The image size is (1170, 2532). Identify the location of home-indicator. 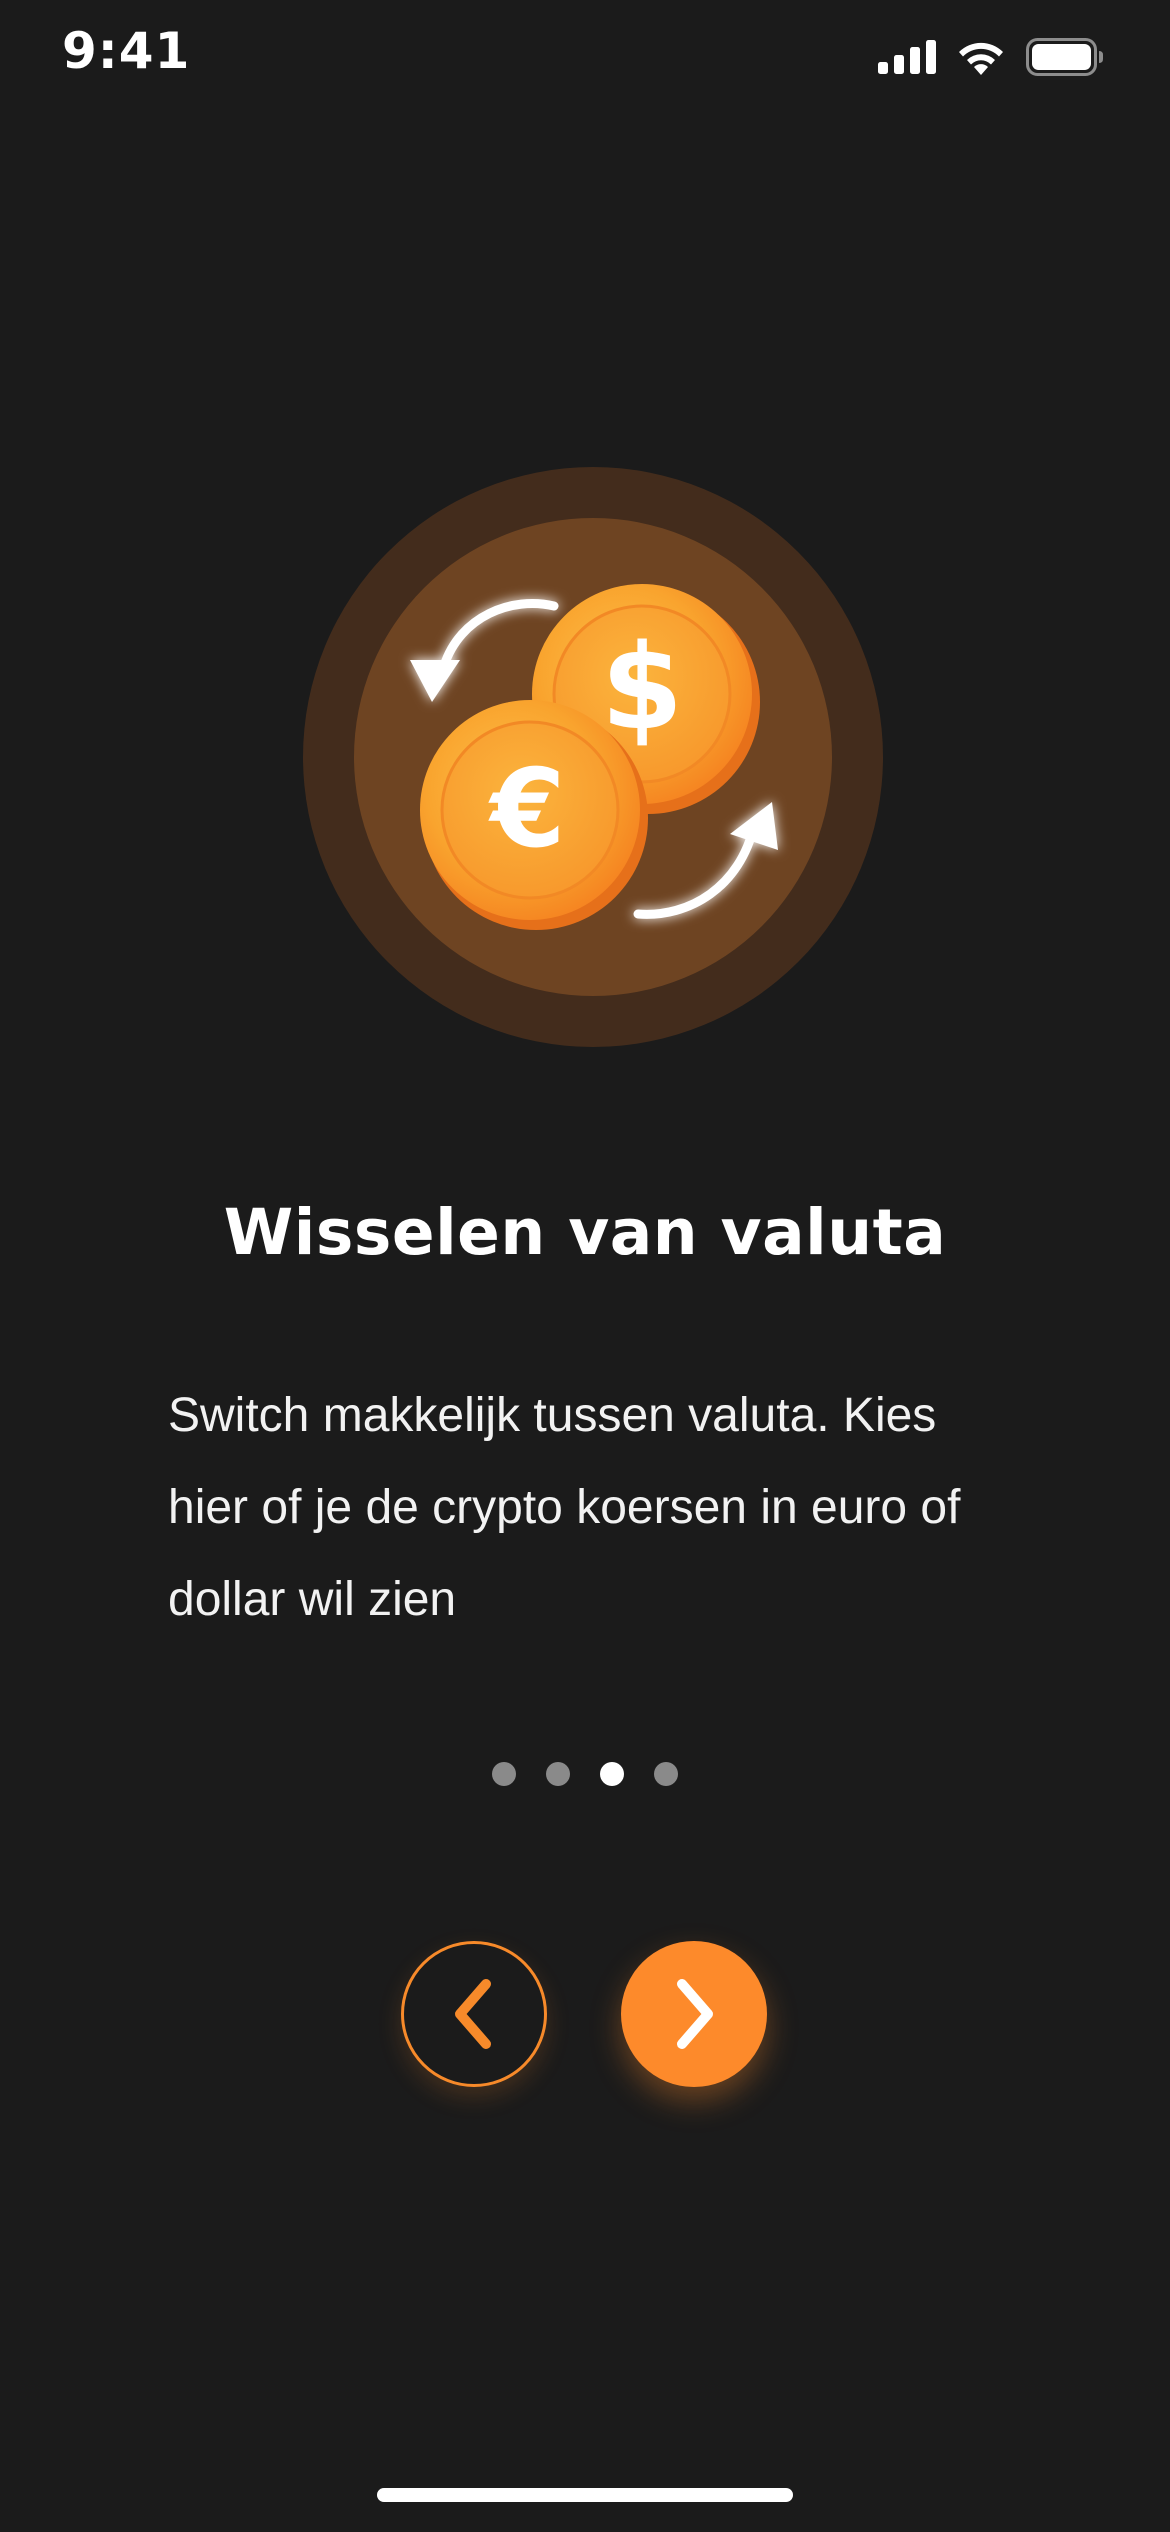
(585, 2495).